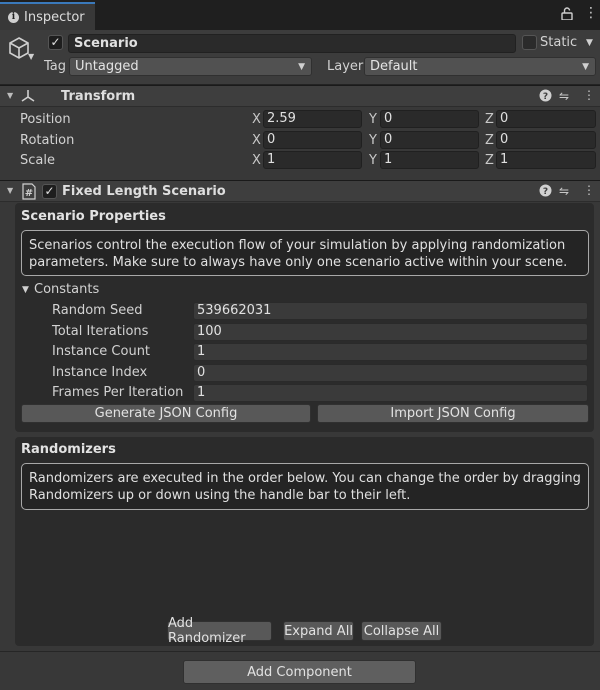  What do you see at coordinates (49, 191) in the screenshot?
I see `component-enabled-toggle: ✓` at bounding box center [49, 191].